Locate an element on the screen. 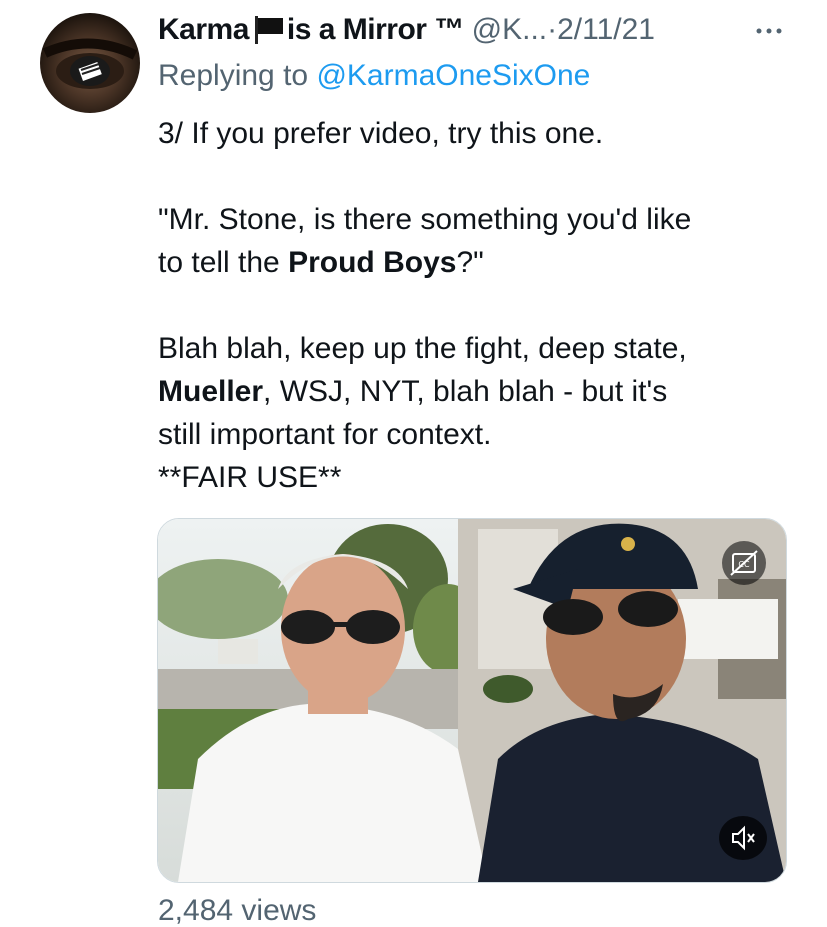 This screenshot has width=827, height=927. text-line: to tell the Proud Boys?" is located at coordinates (321, 262).